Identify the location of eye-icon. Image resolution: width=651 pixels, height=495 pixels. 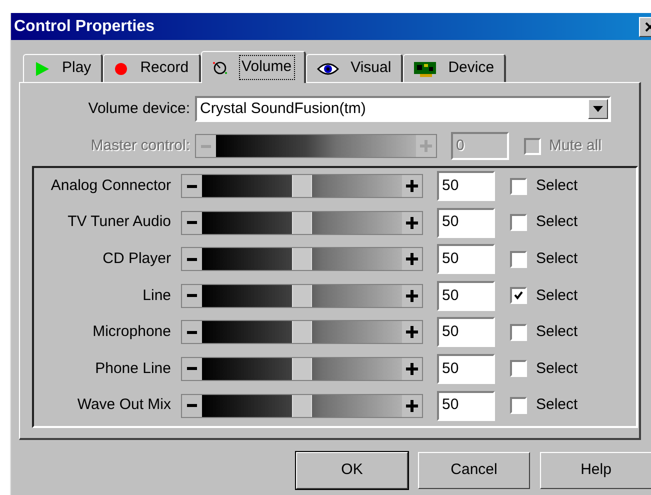
(327, 69).